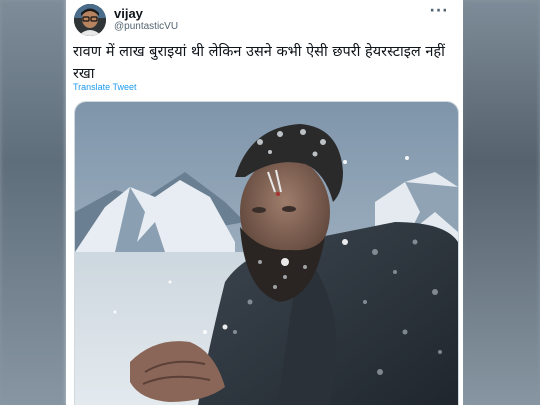 The height and width of the screenshot is (405, 540). I want to click on avatar-image, so click(90, 20).